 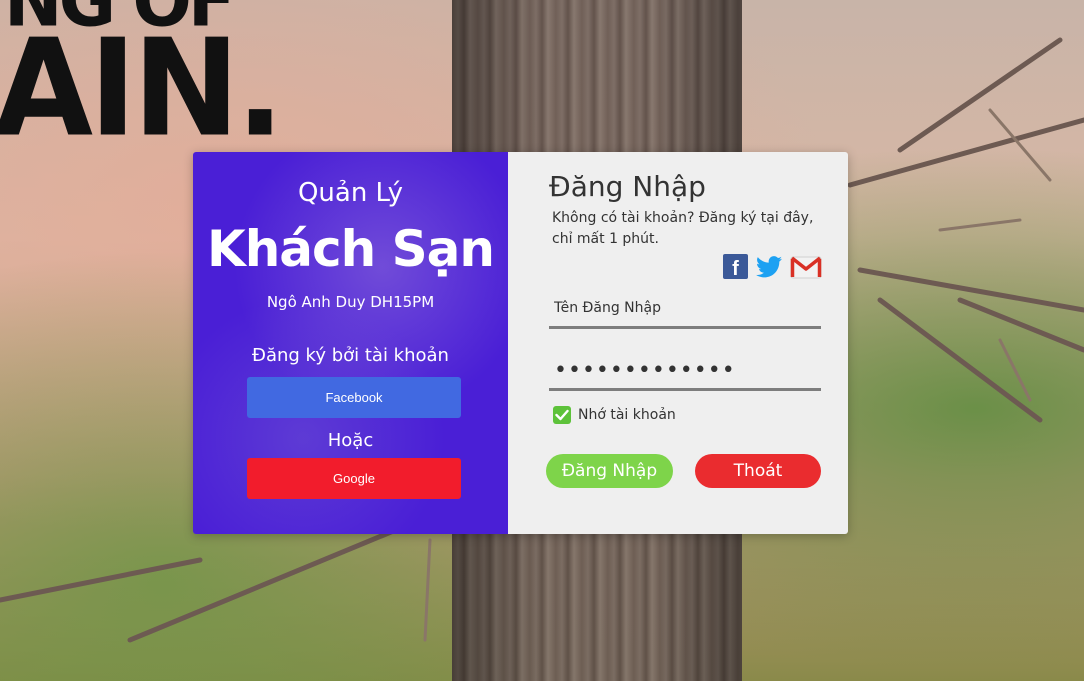 I want to click on social-login-icons: f, so click(x=772, y=266).